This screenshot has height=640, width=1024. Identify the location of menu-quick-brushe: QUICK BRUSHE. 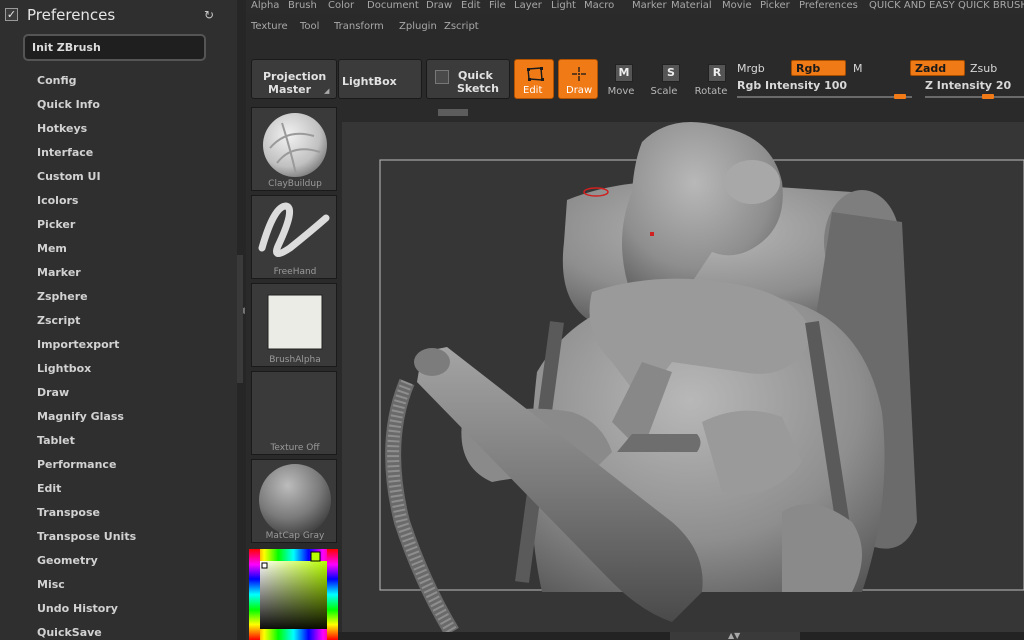
(991, 5).